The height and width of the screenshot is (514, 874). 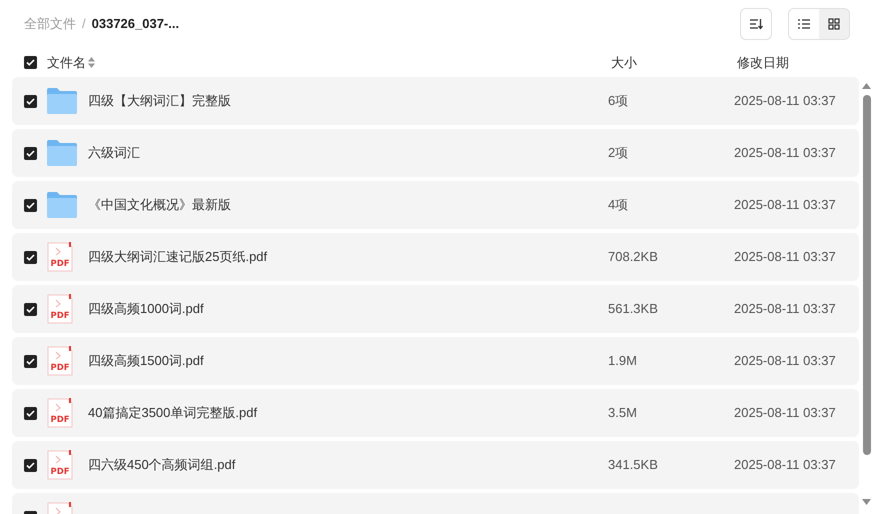 I want to click on file-row: 四级【大纲词汇】完整版 6项 2025-08-11 03:37, so click(x=435, y=101).